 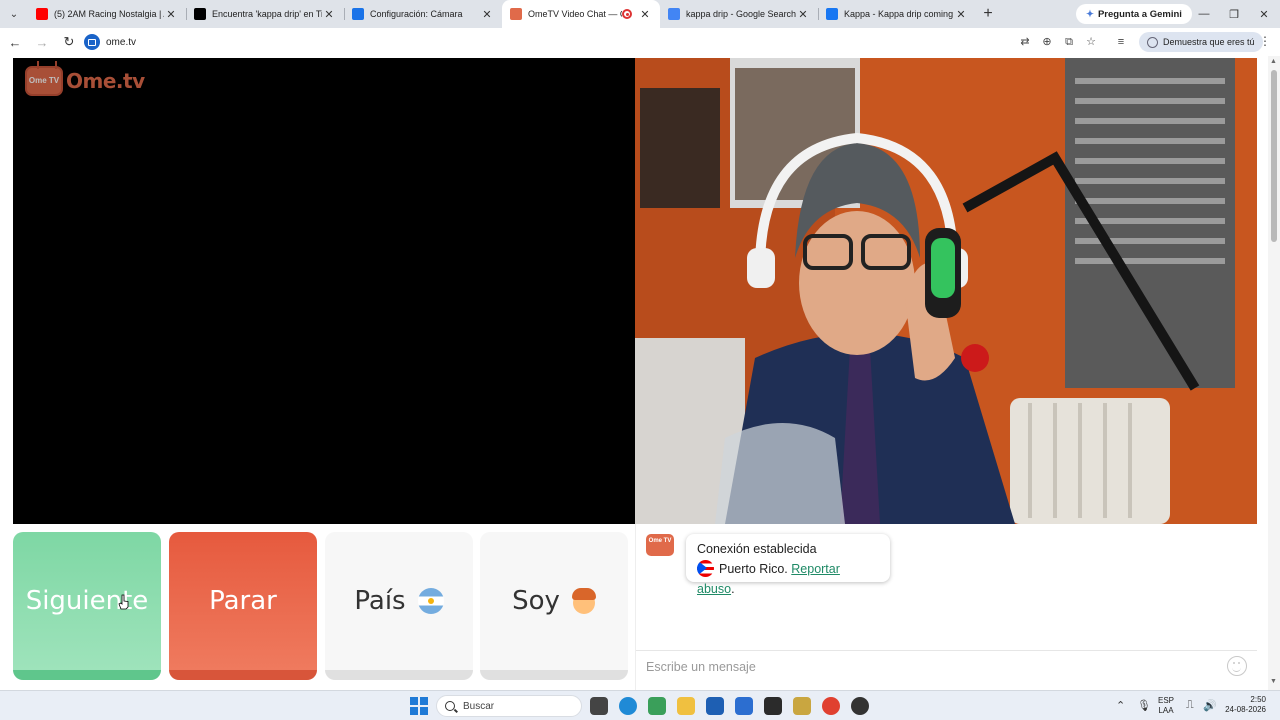 I want to click on message-input-area, so click(x=946, y=666).